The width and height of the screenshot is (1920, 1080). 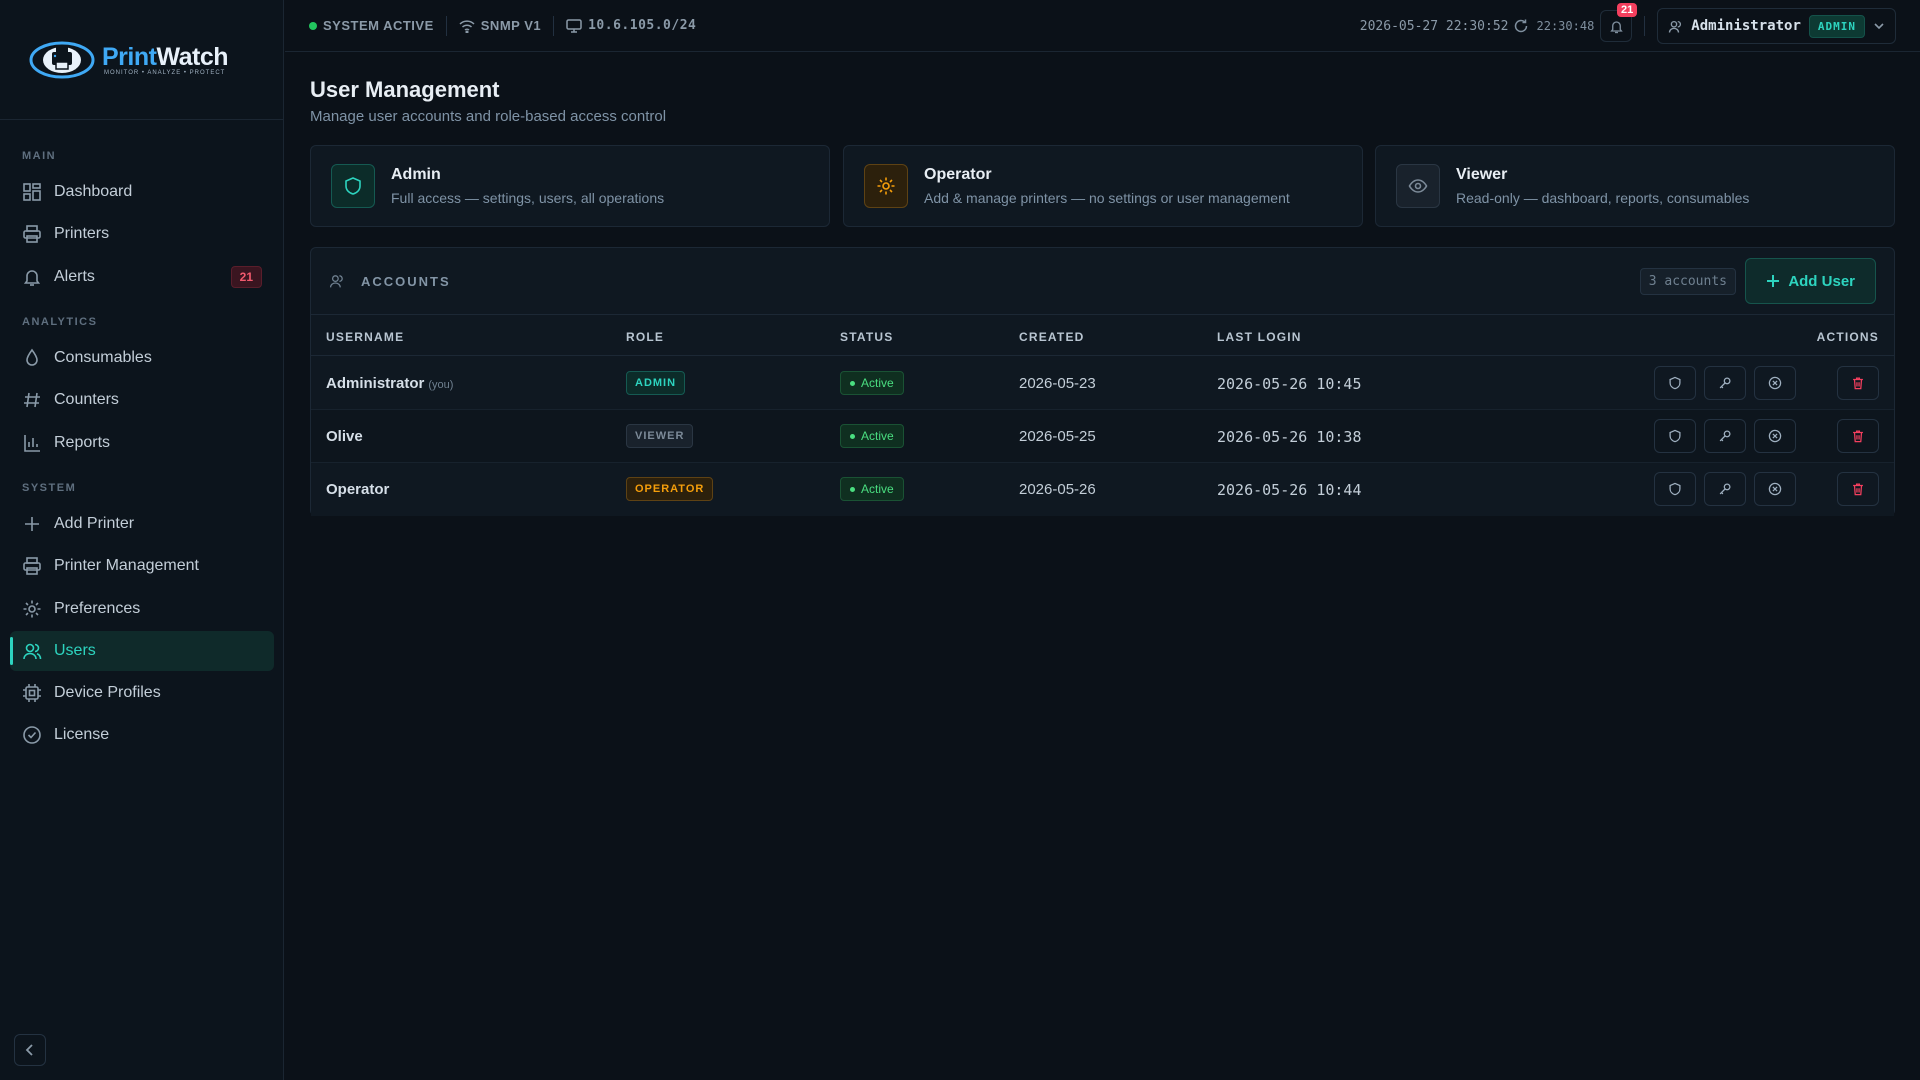 What do you see at coordinates (1259, 337) in the screenshot?
I see `column-header-last-login: LAST LOGIN` at bounding box center [1259, 337].